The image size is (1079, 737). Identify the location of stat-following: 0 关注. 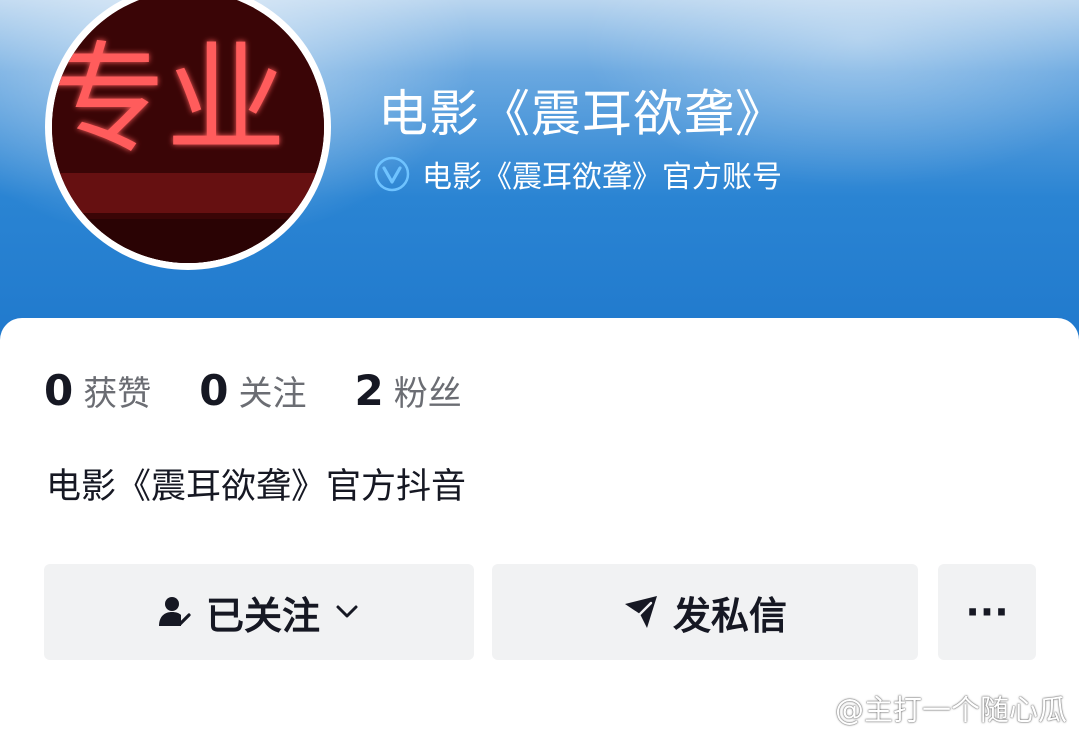
(252, 390).